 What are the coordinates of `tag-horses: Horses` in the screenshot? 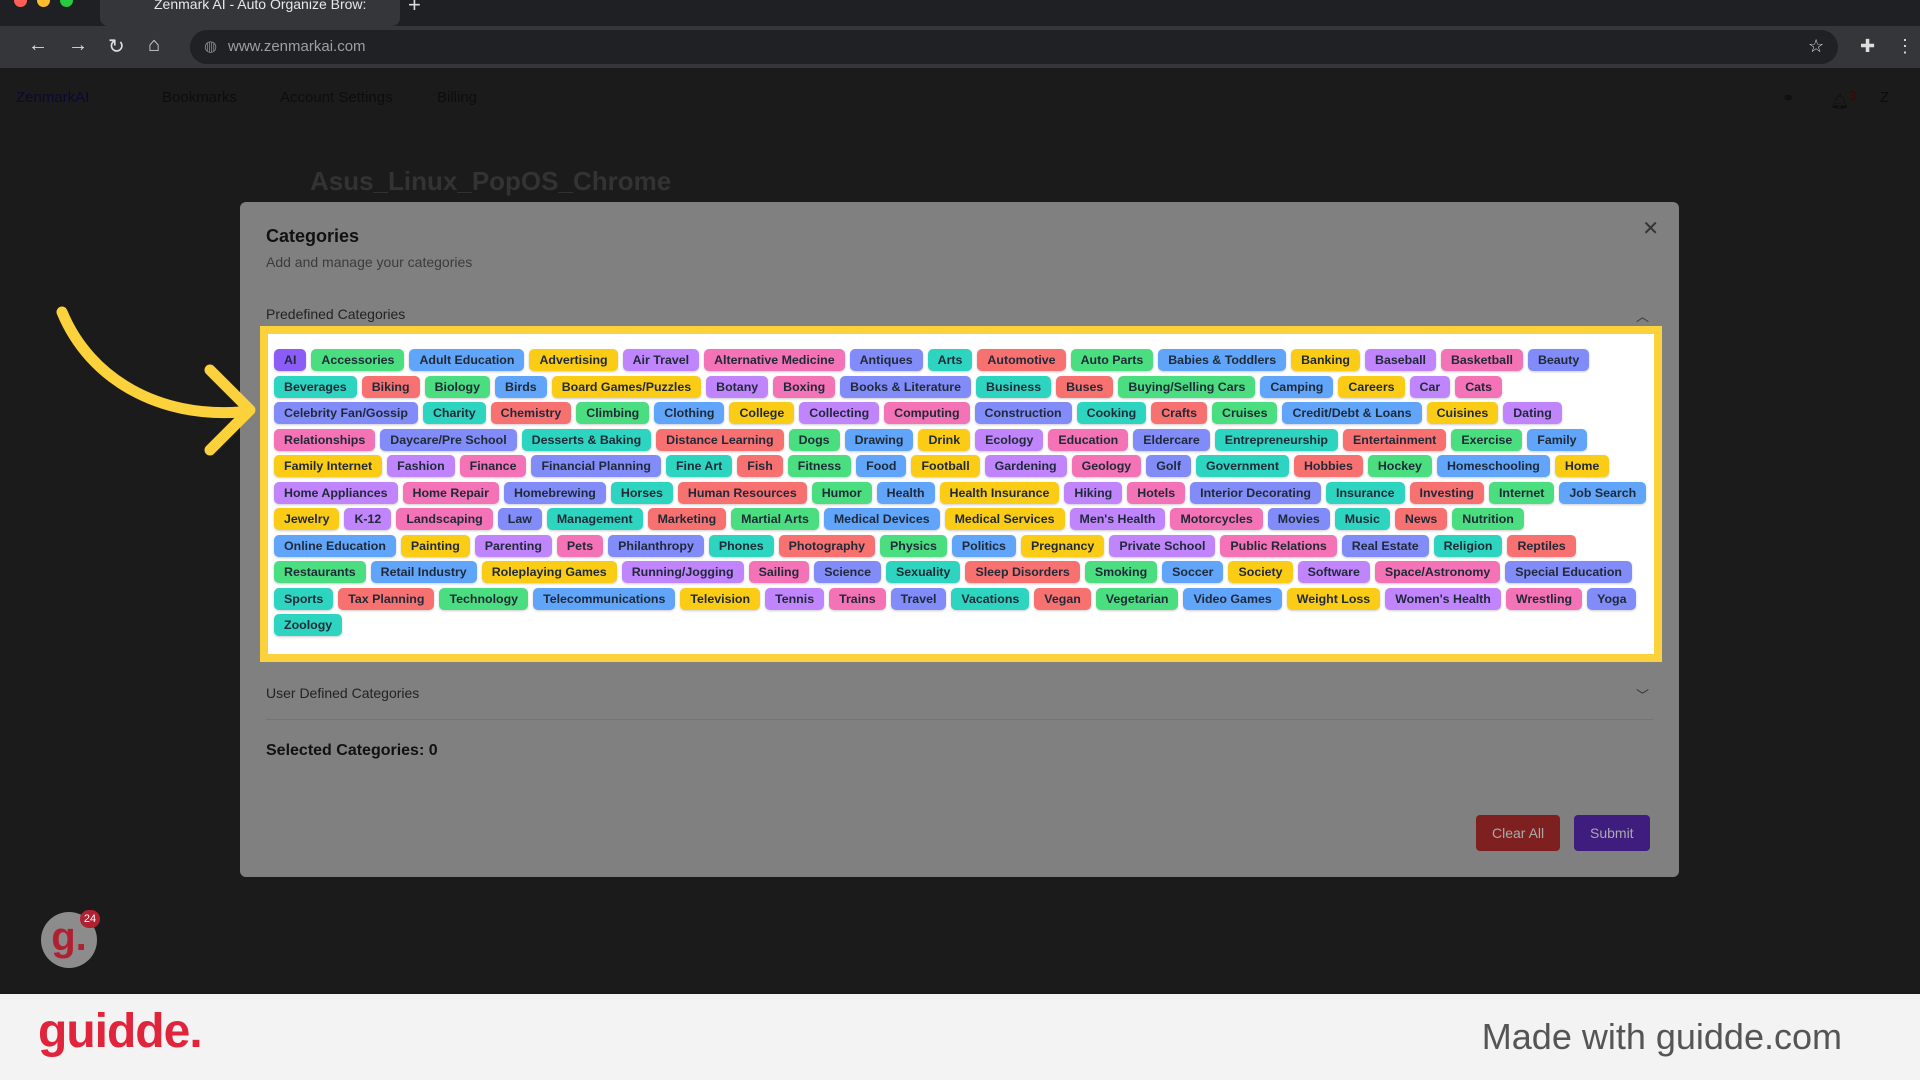 It's located at (641, 492).